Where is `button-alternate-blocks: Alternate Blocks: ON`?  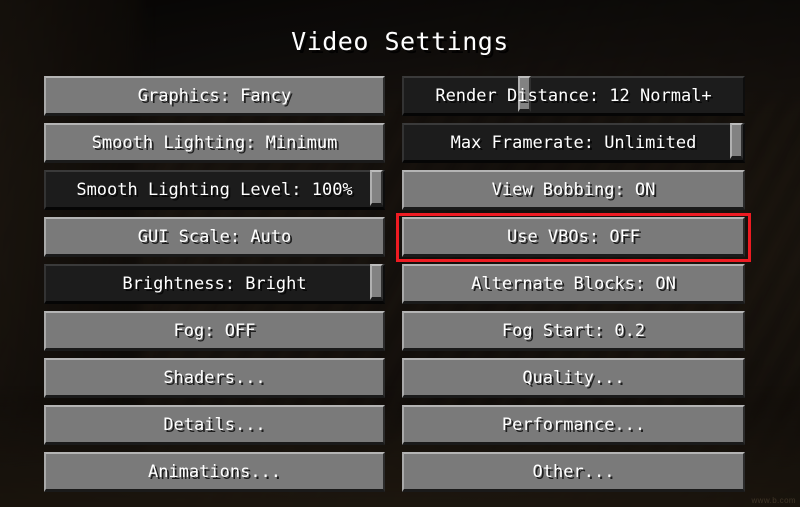
button-alternate-blocks: Alternate Blocks: ON is located at coordinates (573, 284).